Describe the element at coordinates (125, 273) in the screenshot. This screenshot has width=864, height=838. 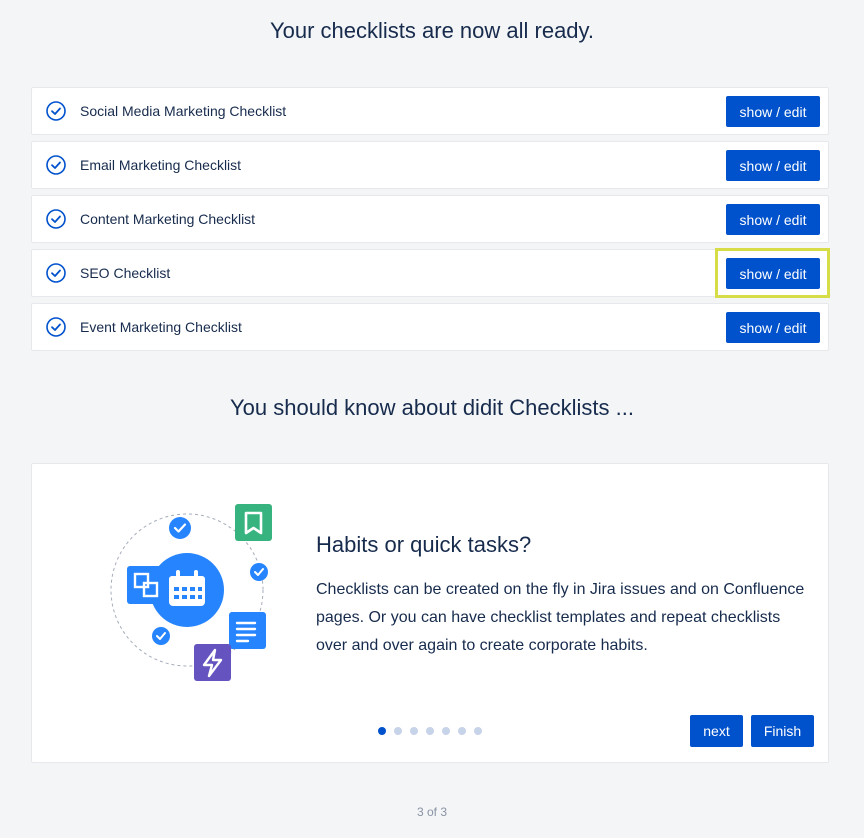
I see `checklist-label: SEO Checklist` at that location.